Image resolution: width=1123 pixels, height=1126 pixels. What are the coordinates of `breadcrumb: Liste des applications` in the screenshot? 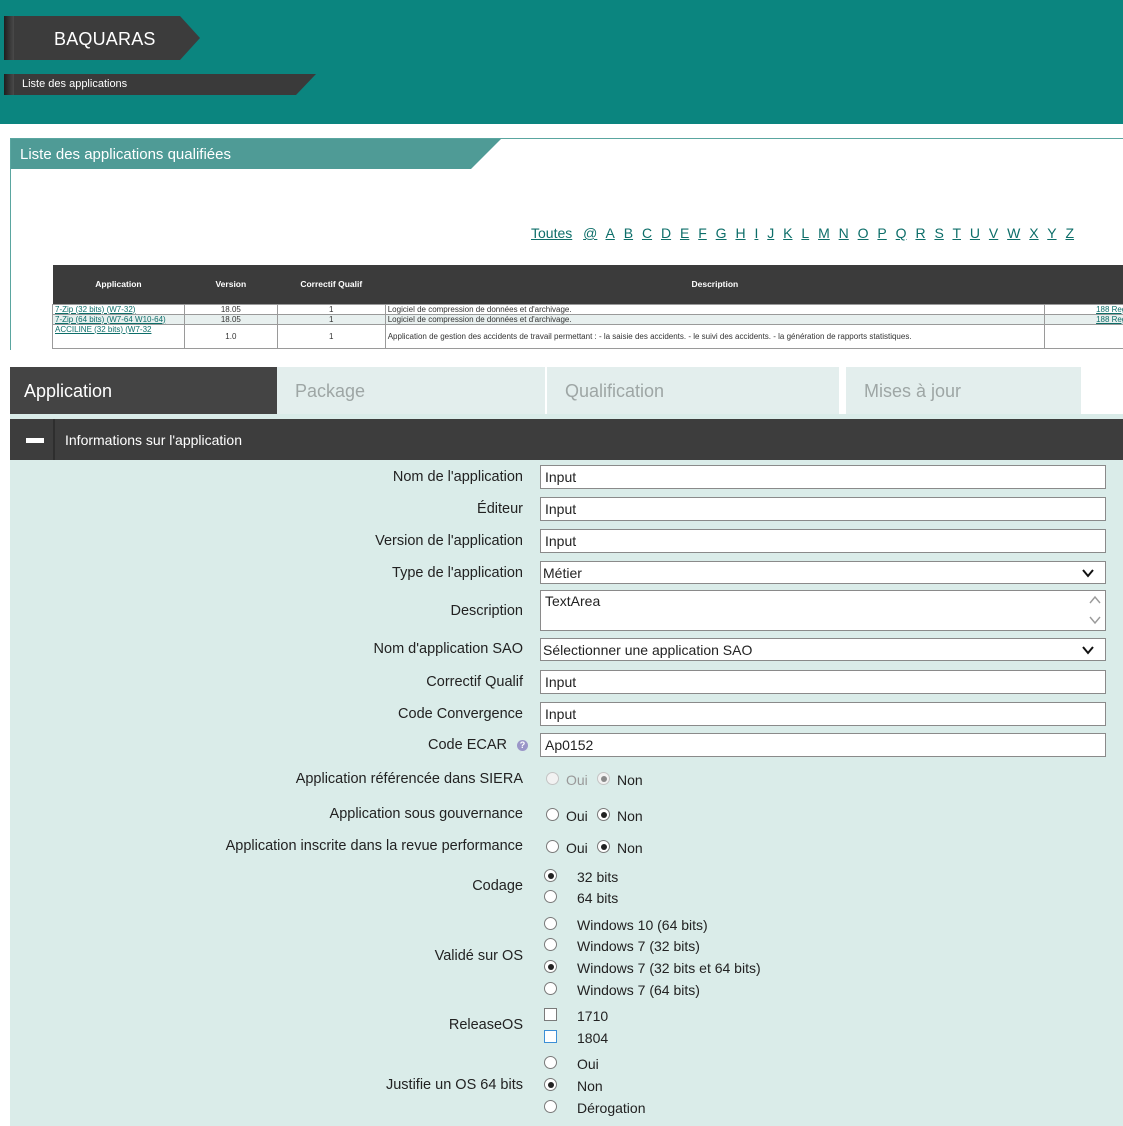 It's located at (160, 84).